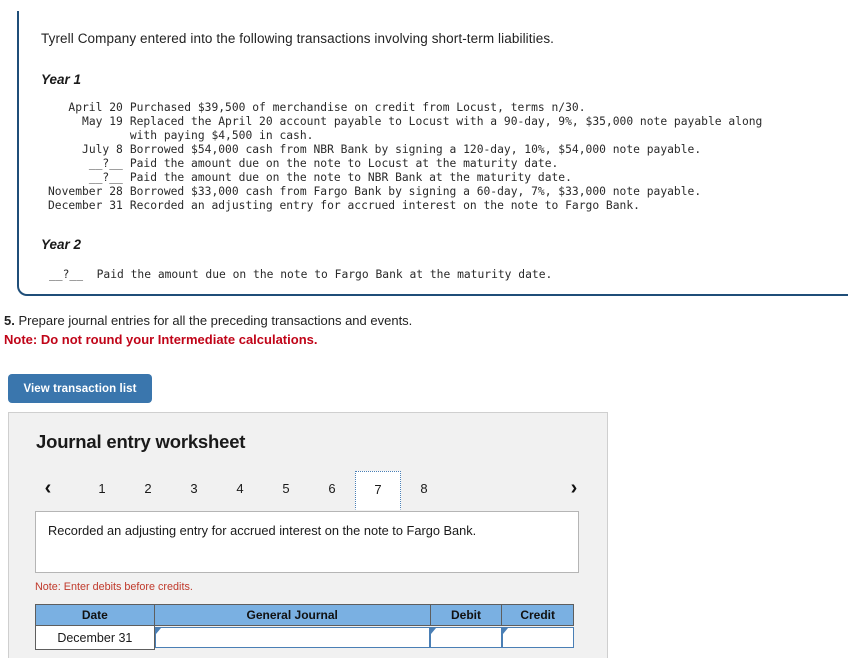 The height and width of the screenshot is (658, 848). Describe the element at coordinates (424, 488) in the screenshot. I see `tab-8: 8` at that location.